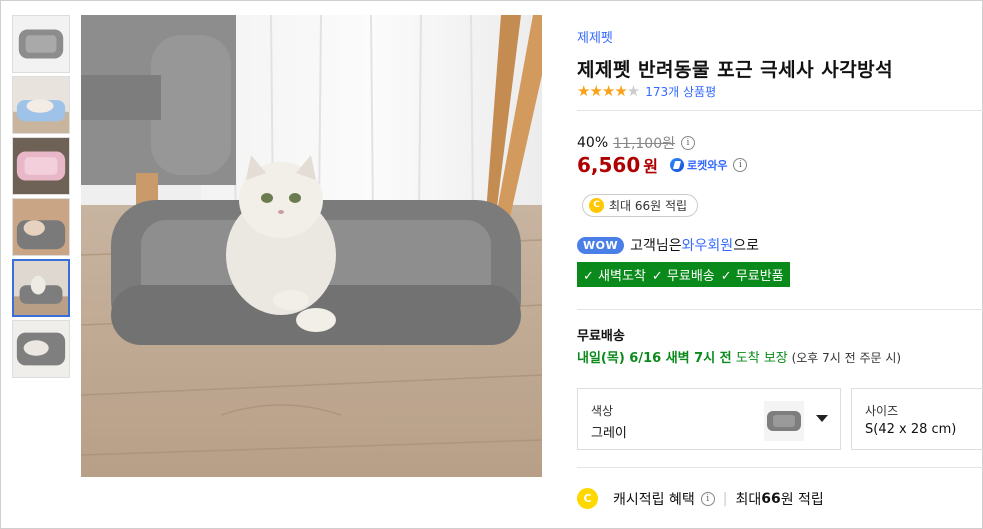  I want to click on rating-stars: ★★★★★, so click(608, 91).